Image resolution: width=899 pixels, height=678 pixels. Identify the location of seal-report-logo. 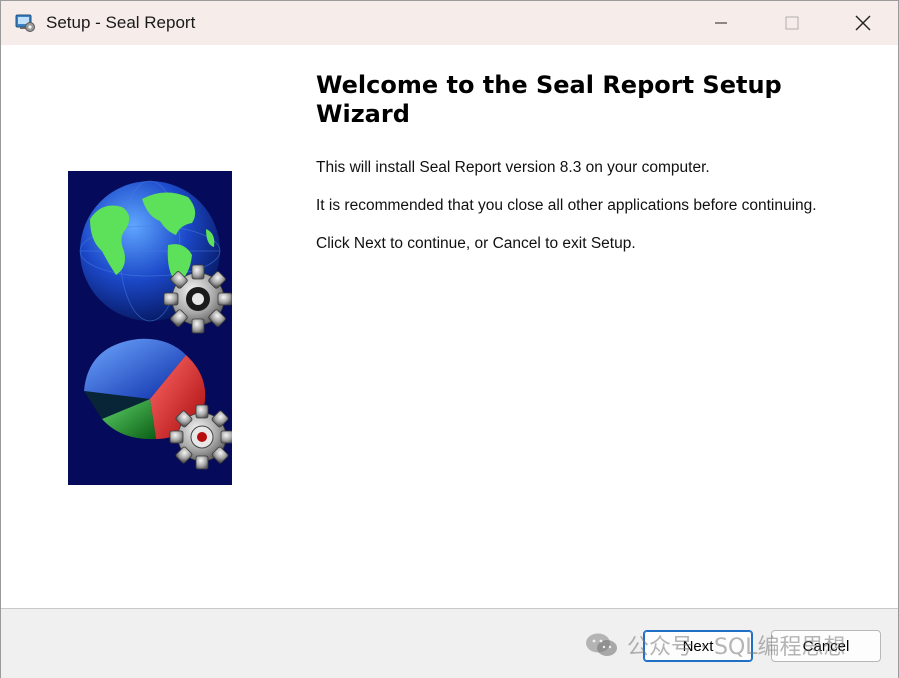
(151, 328).